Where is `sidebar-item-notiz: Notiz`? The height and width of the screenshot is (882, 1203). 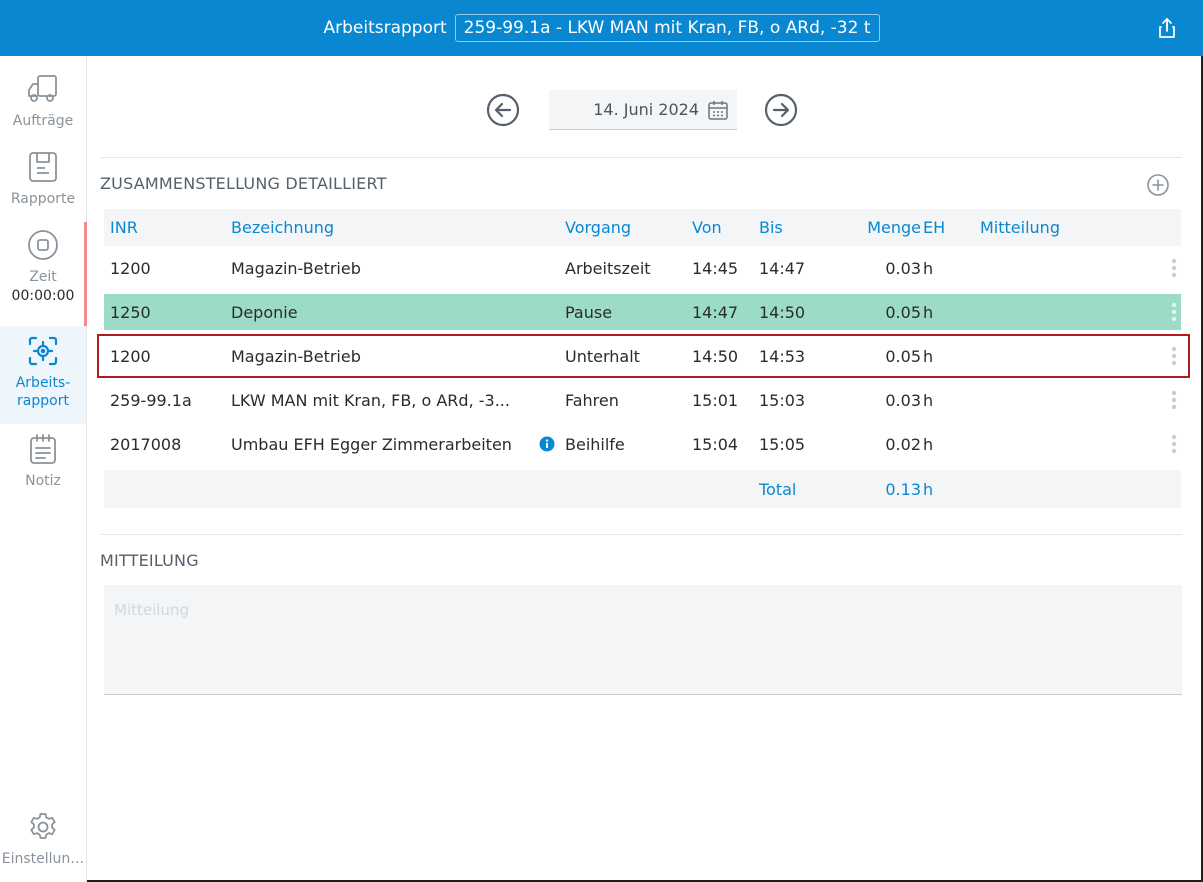
sidebar-item-notiz: Notiz is located at coordinates (43, 467).